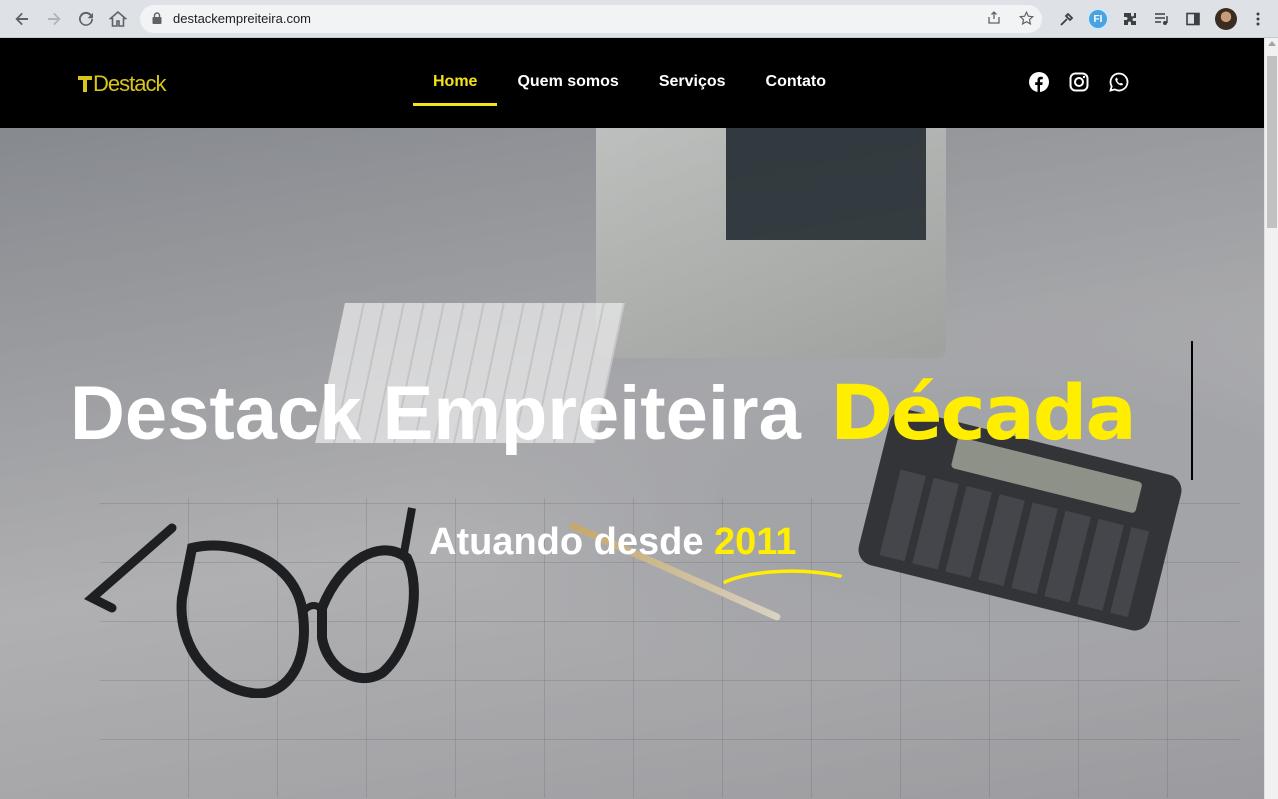 The image size is (1278, 799). What do you see at coordinates (1271, 418) in the screenshot?
I see `page-scrollbar` at bounding box center [1271, 418].